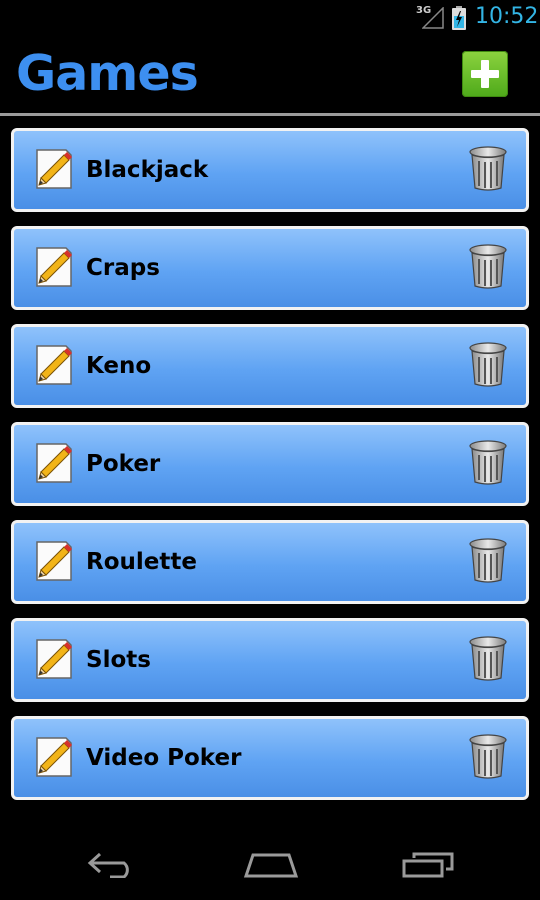 The height and width of the screenshot is (900, 540). Describe the element at coordinates (270, 268) in the screenshot. I see `game-list-item: Craps` at that location.